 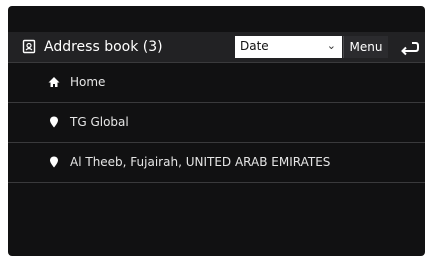 What do you see at coordinates (99, 122) in the screenshot?
I see `list-item-label: TG Global` at bounding box center [99, 122].